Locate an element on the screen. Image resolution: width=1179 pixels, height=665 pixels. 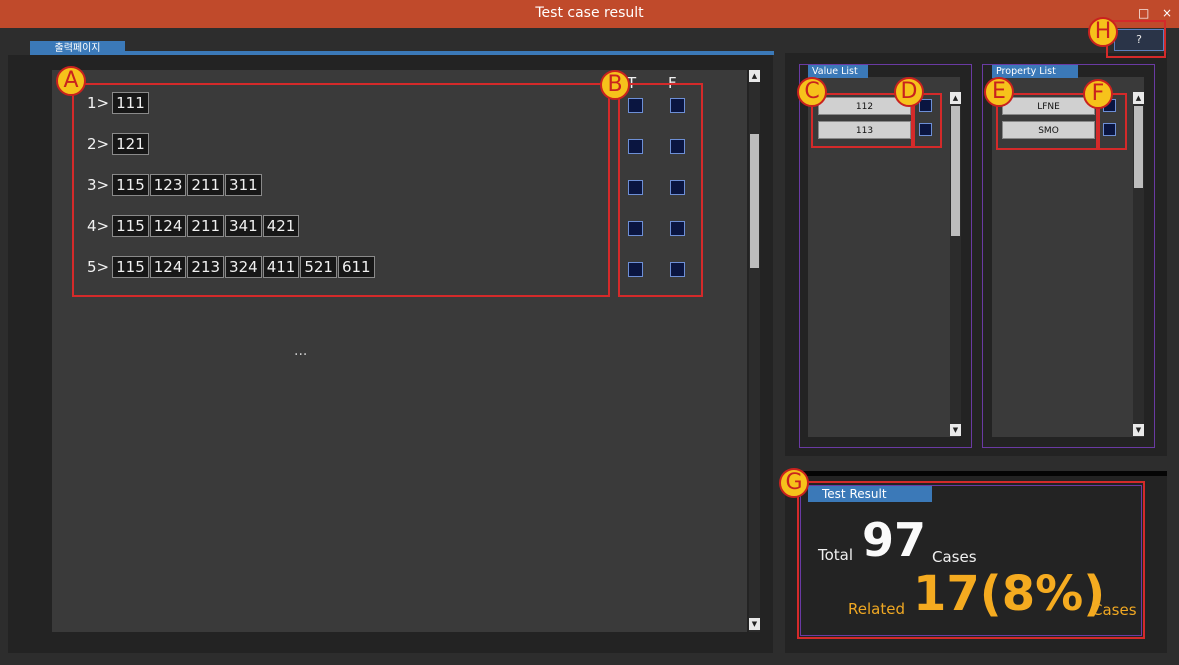
value-list-title: Value List is located at coordinates (838, 71).